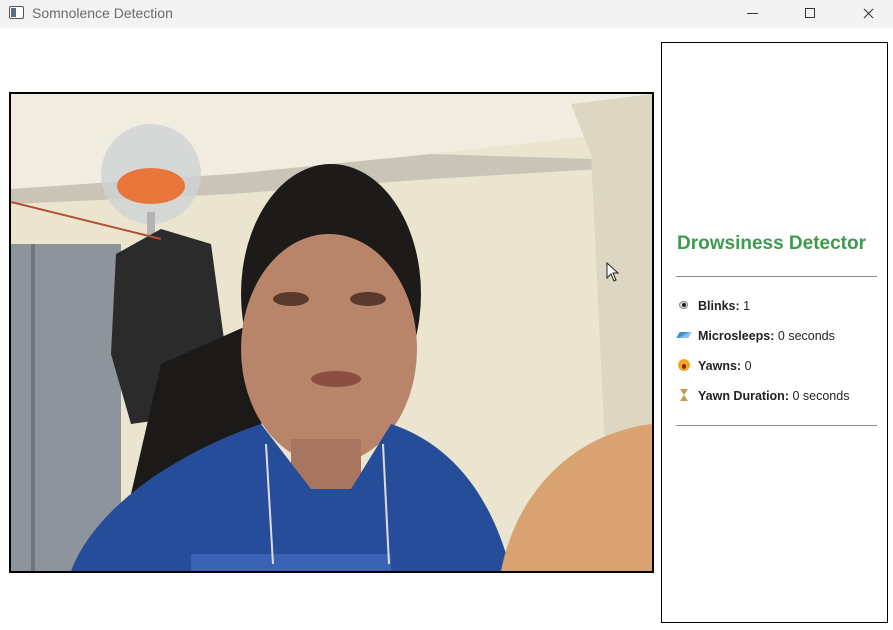 The height and width of the screenshot is (630, 893). I want to click on stat-label: Yawns:, so click(720, 366).